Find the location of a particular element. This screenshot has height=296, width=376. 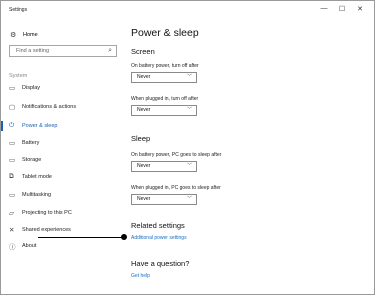

sidebar-item-tablet-mode: ⧉ Tablet mode is located at coordinates (30, 177).